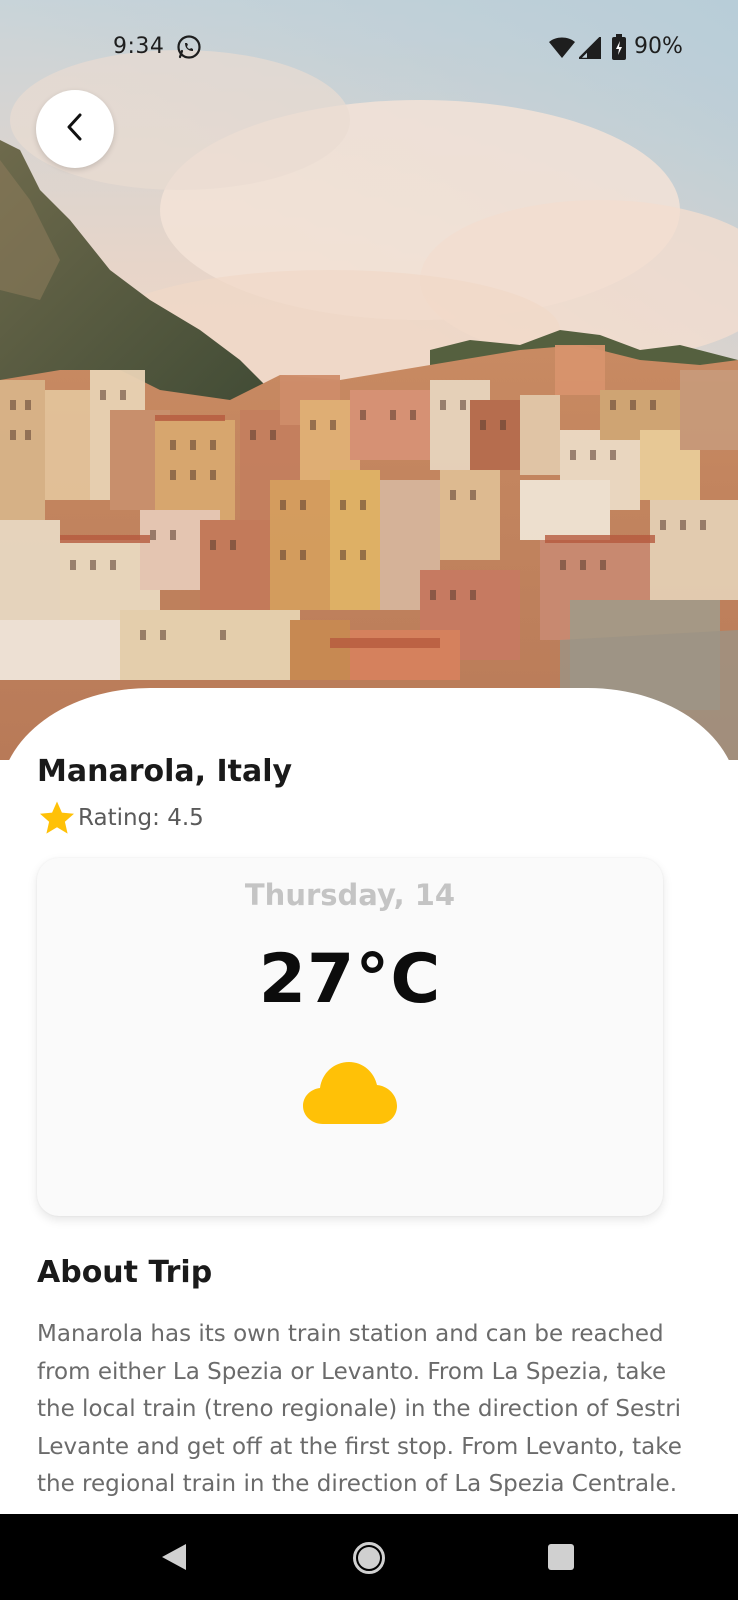 The height and width of the screenshot is (1600, 738). I want to click on weather-temperature: 27°C, so click(350, 979).